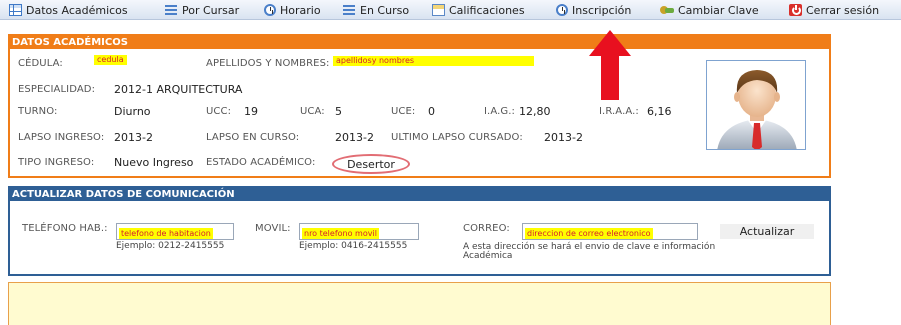 This screenshot has width=901, height=325. I want to click on nav-datos-academicos: Datos Académicos, so click(68, 10).